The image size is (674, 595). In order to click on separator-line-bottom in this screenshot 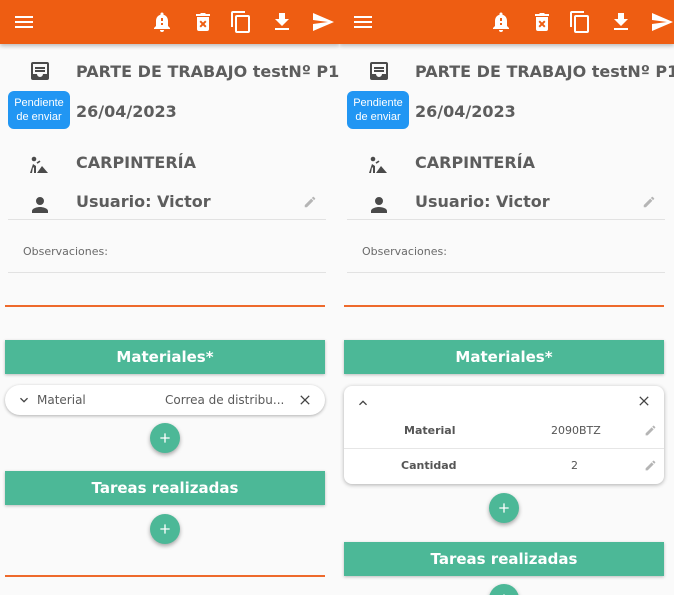, I will do `click(165, 576)`.